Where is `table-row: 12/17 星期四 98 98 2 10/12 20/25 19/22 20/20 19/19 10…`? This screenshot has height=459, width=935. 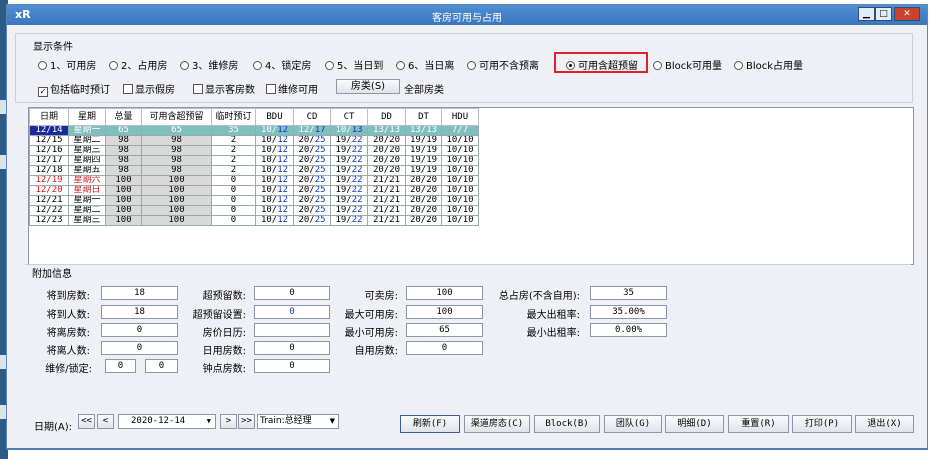 table-row: 12/17 星期四 98 98 2 10/12 20/25 19/22 20/20 19/19 10… is located at coordinates (254, 160).